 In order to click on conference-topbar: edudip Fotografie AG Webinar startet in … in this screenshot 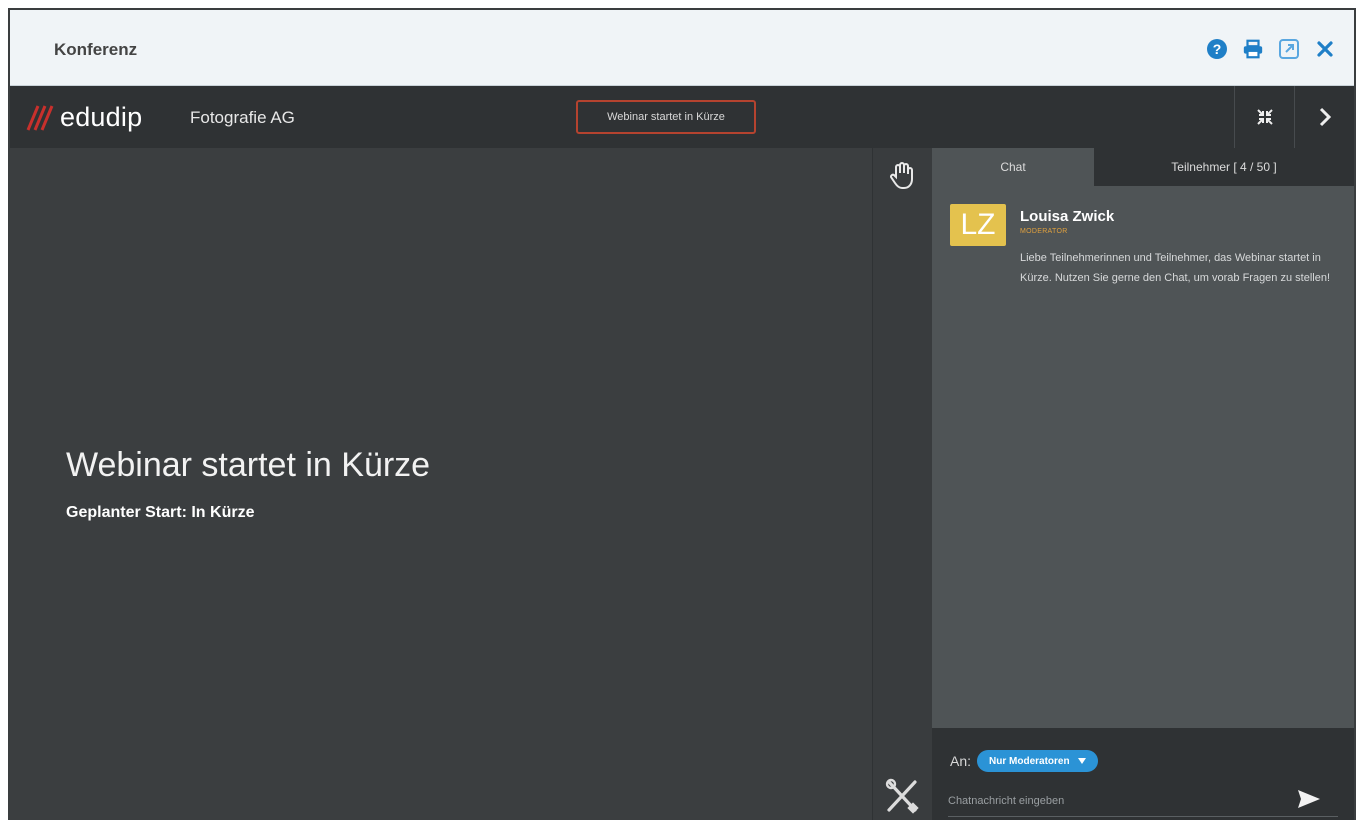, I will do `click(682, 117)`.